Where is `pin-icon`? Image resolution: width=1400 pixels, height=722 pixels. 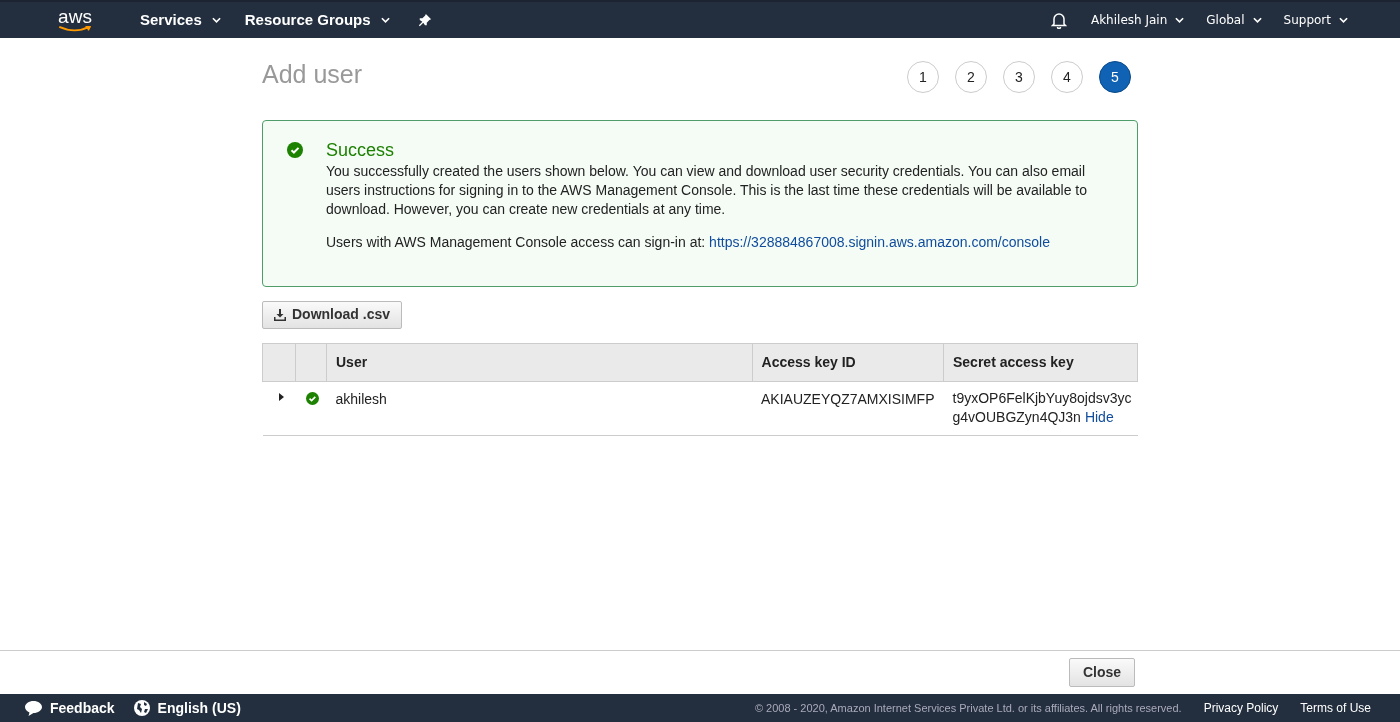 pin-icon is located at coordinates (424, 20).